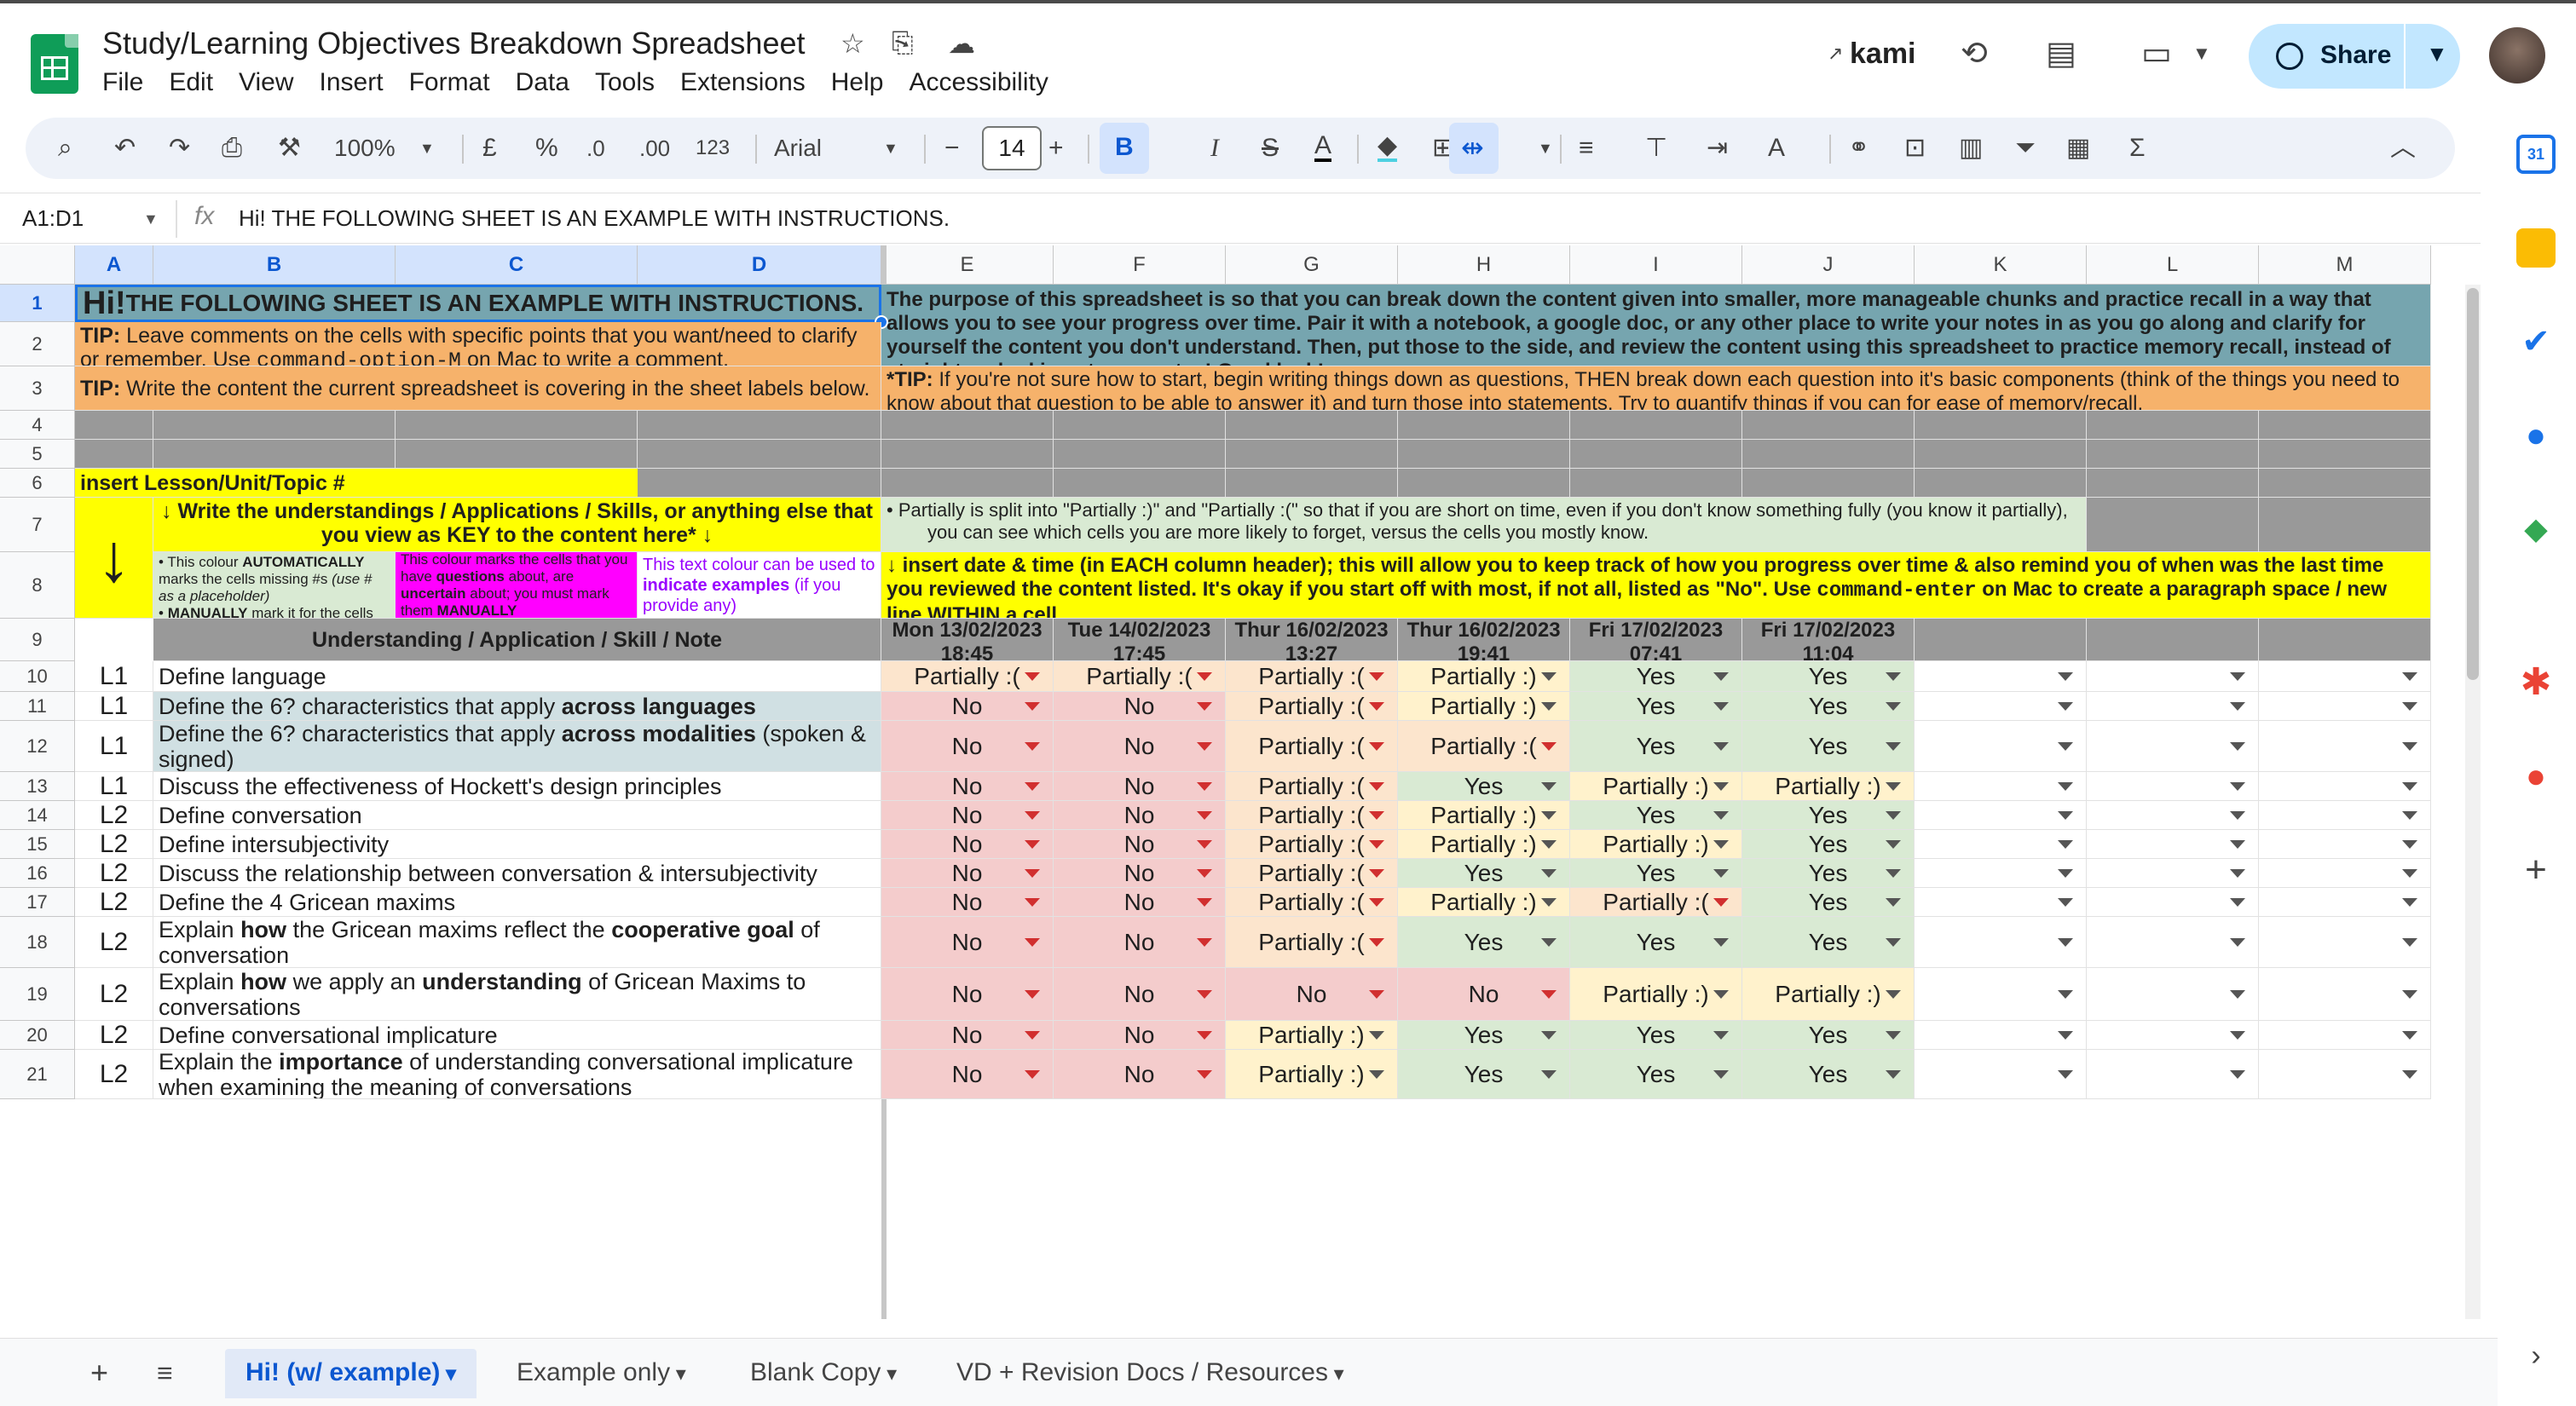  What do you see at coordinates (1971, 148) in the screenshot?
I see `insert-chart-icon: ▥` at bounding box center [1971, 148].